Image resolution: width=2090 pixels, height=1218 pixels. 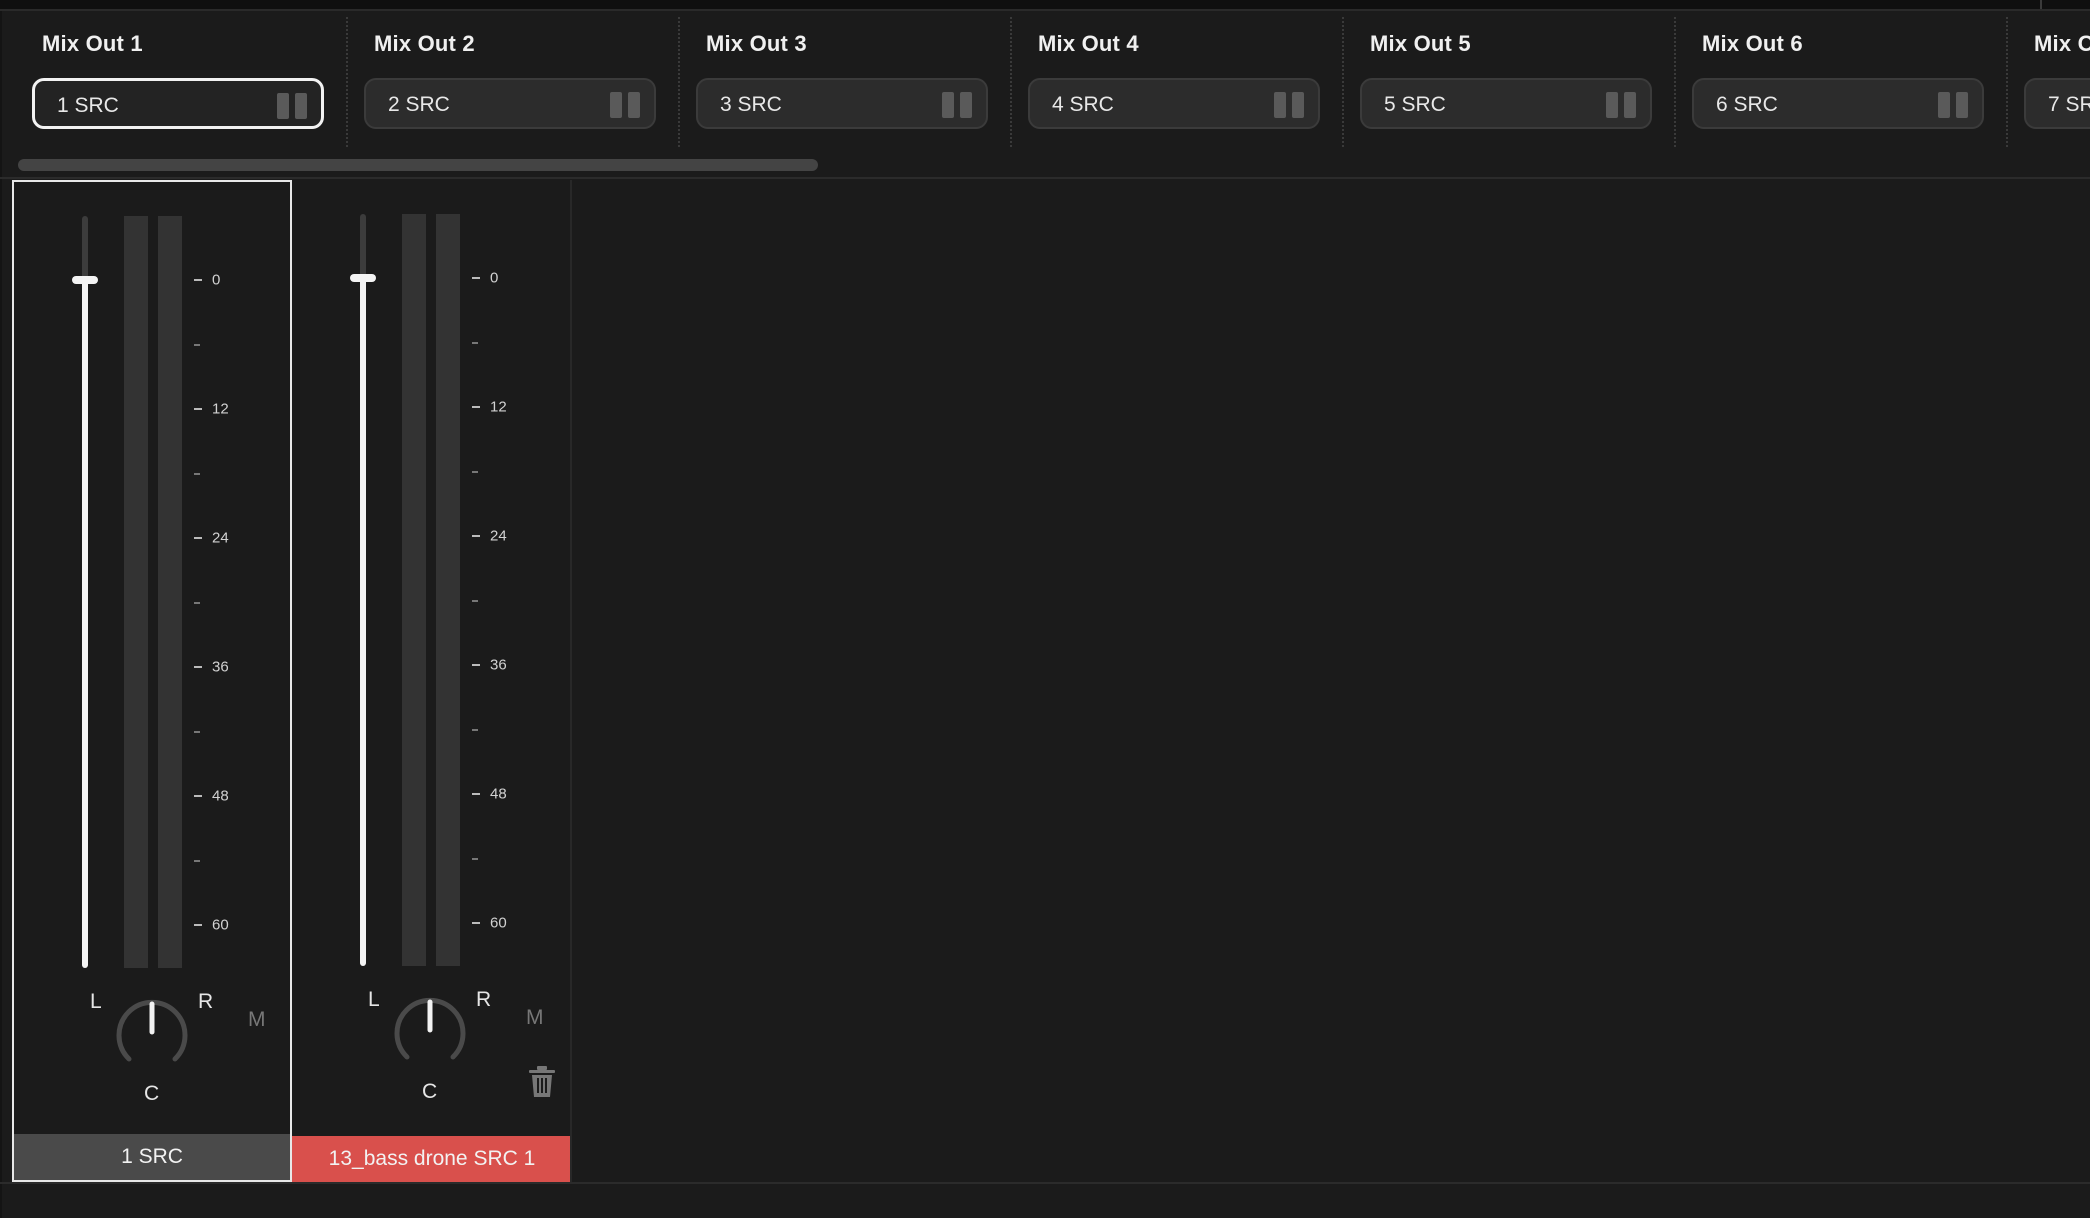 What do you see at coordinates (1045, 1183) in the screenshot?
I see `bottom-divider` at bounding box center [1045, 1183].